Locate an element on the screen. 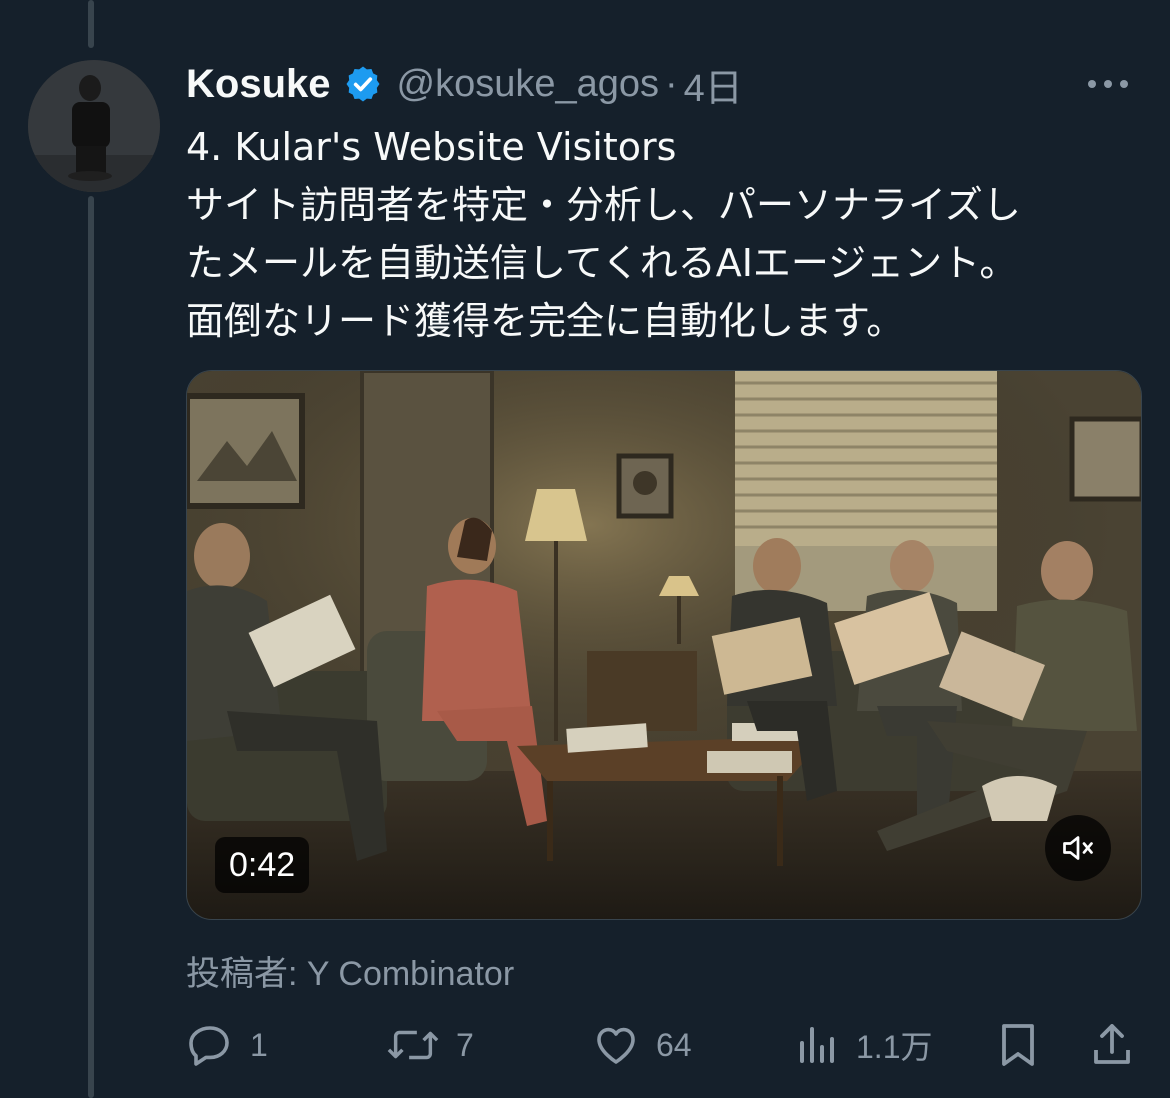  tweet-header: Kosuke @kosuke_agos · 4日 is located at coordinates (663, 84).